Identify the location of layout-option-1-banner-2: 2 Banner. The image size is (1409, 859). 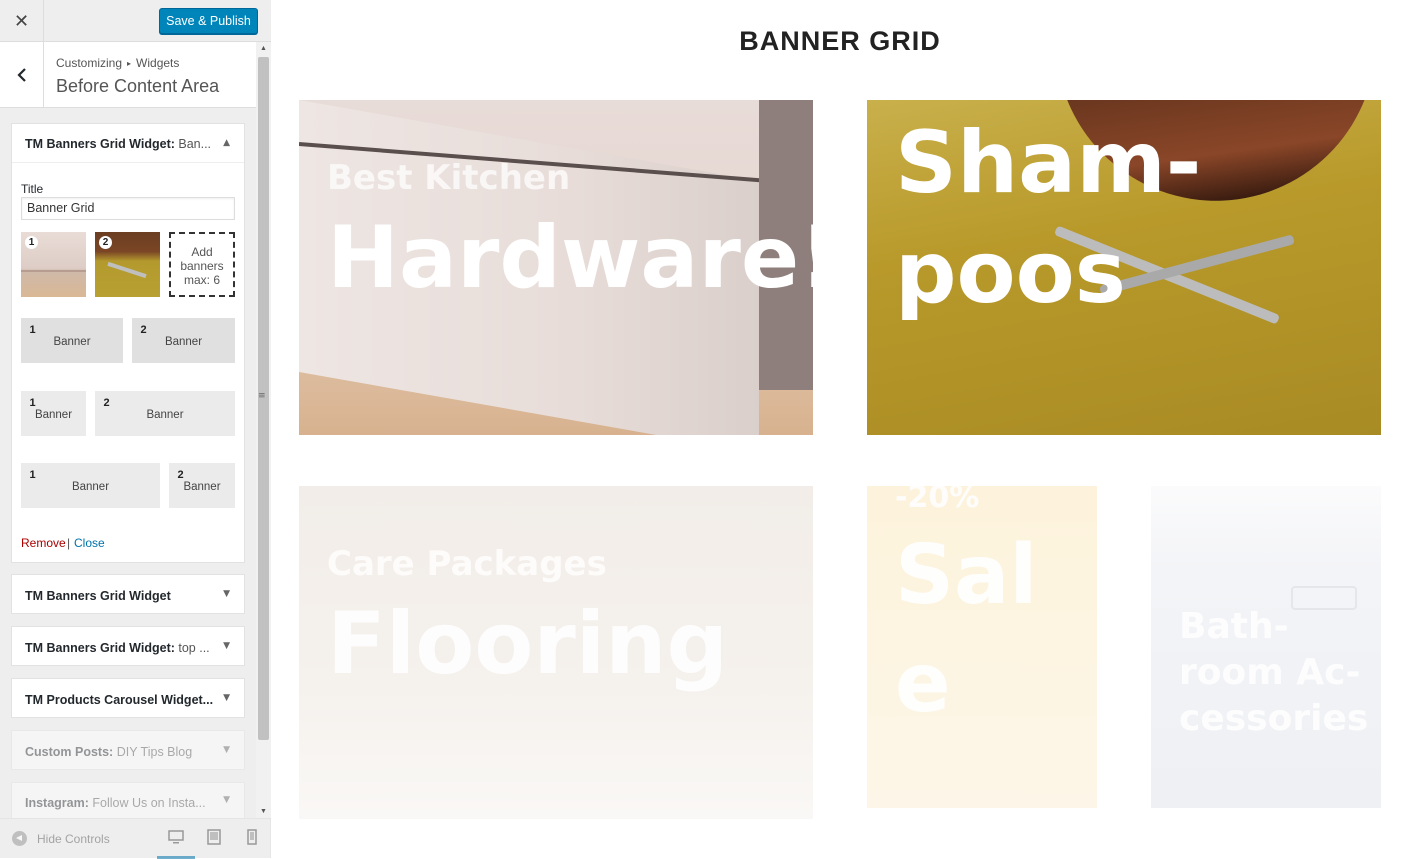
(183, 340).